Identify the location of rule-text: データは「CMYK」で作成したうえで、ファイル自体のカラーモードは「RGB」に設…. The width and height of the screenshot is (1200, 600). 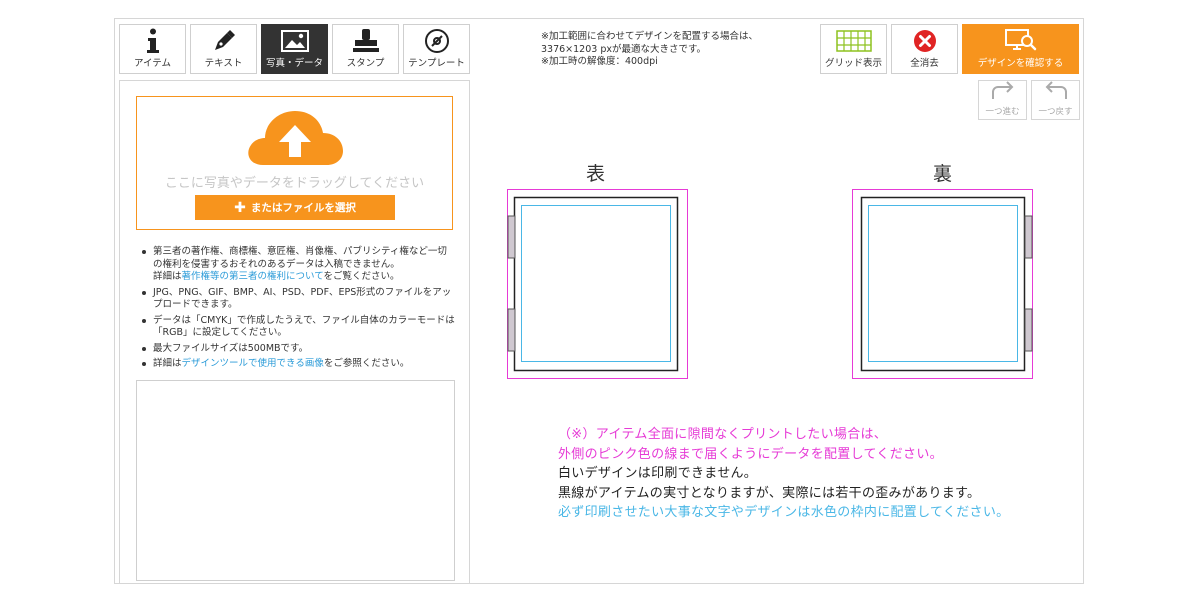
(304, 326).